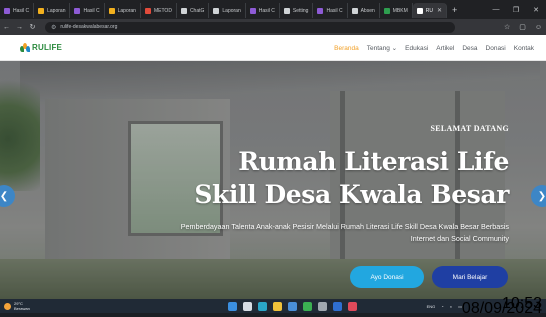 The width and height of the screenshot is (546, 317). I want to click on browser-edge-icon, so click(262, 306).